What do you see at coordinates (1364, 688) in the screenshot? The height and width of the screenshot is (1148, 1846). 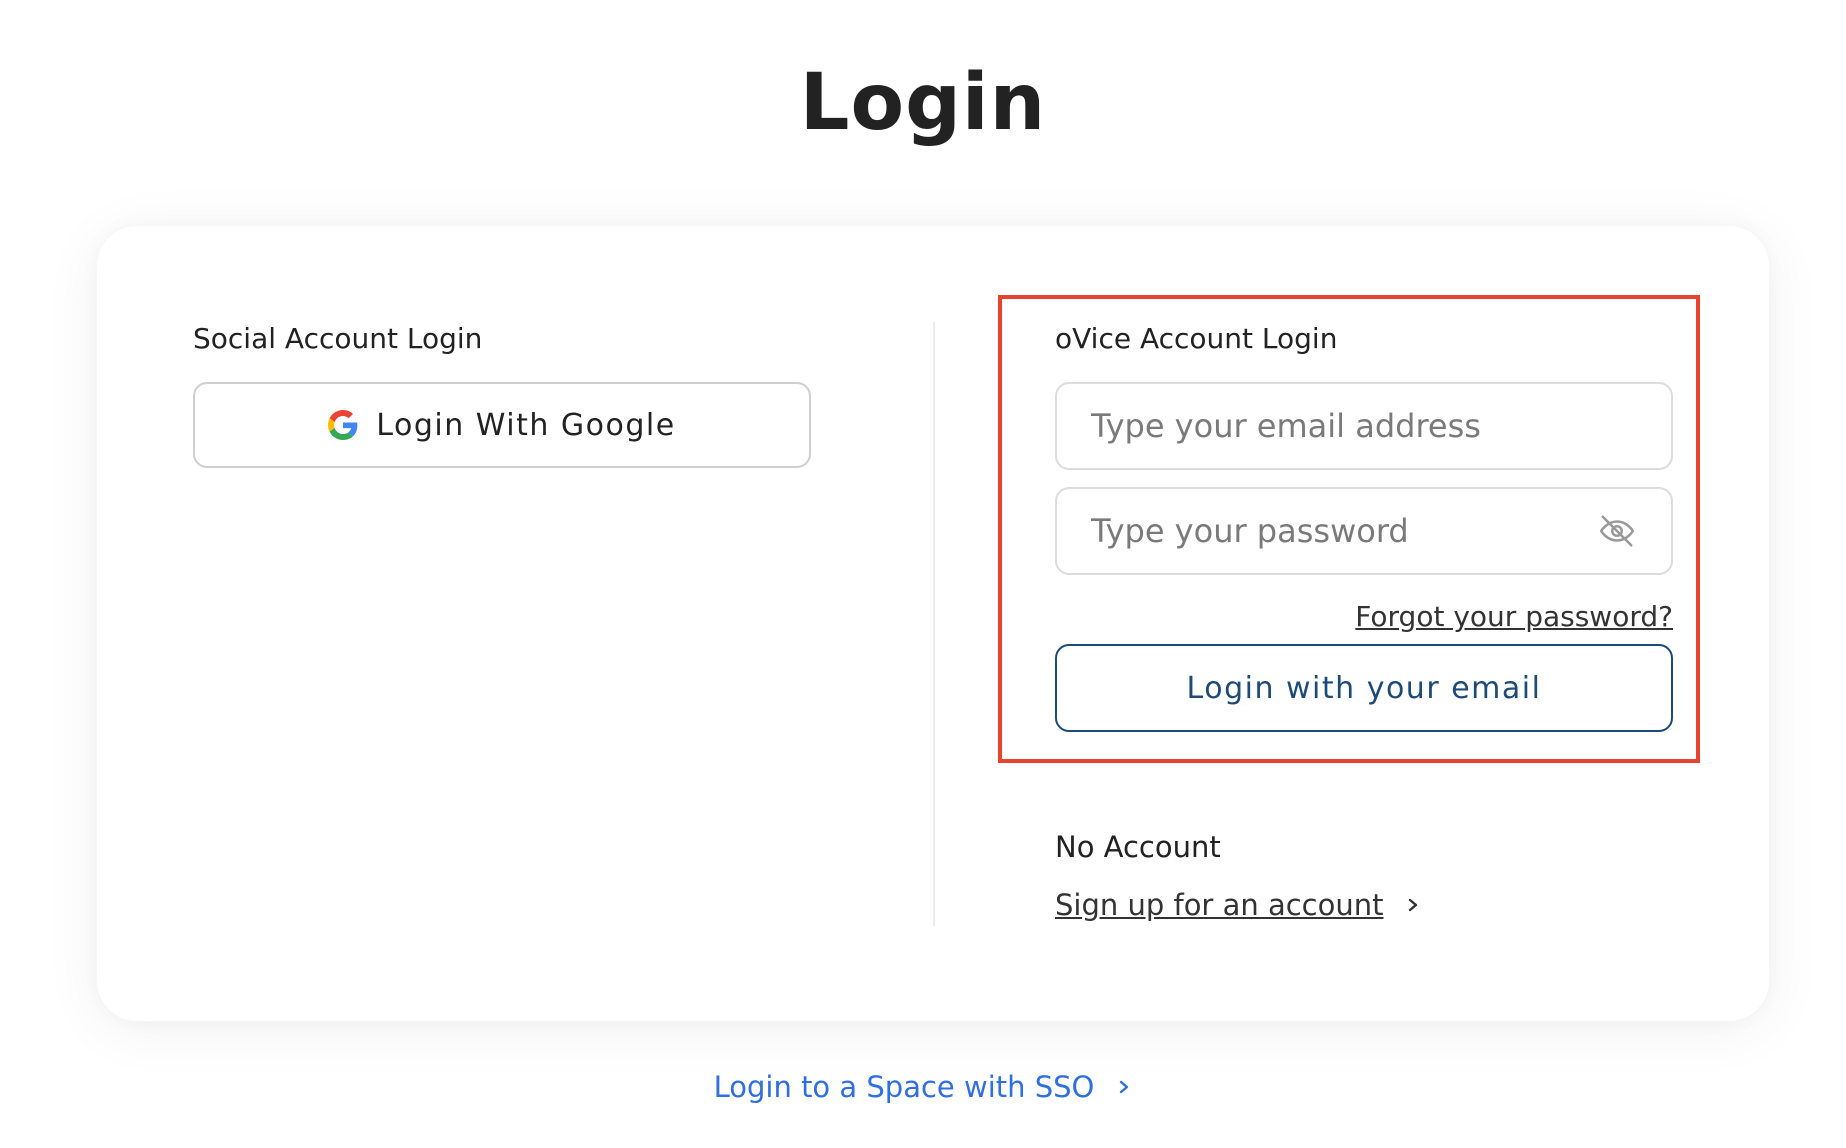 I see `login-with-email-button: Login with your email` at bounding box center [1364, 688].